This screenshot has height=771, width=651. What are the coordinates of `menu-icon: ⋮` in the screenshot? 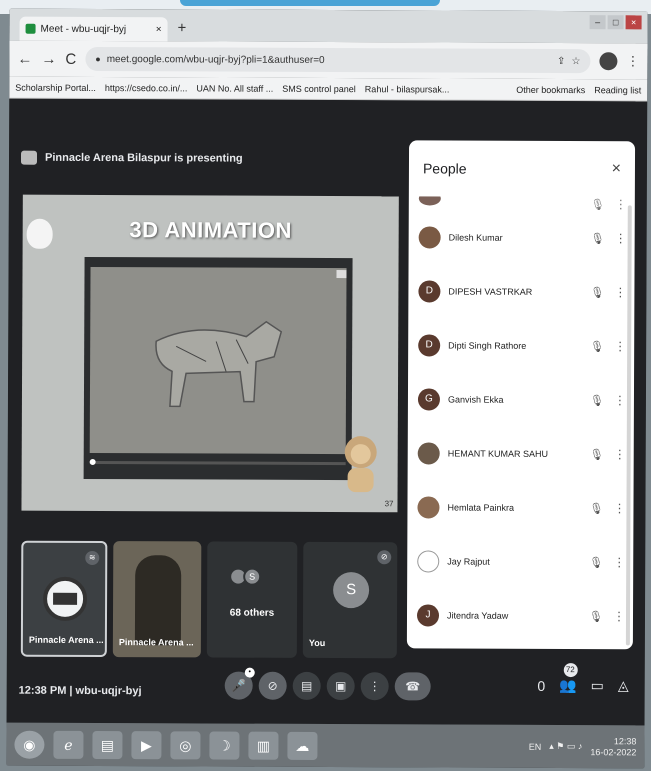 It's located at (632, 61).